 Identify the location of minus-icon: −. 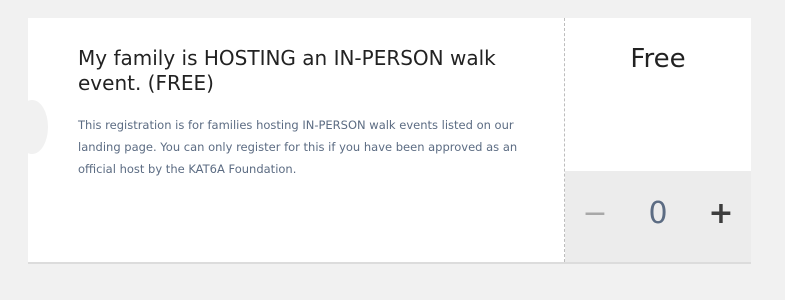
(595, 214).